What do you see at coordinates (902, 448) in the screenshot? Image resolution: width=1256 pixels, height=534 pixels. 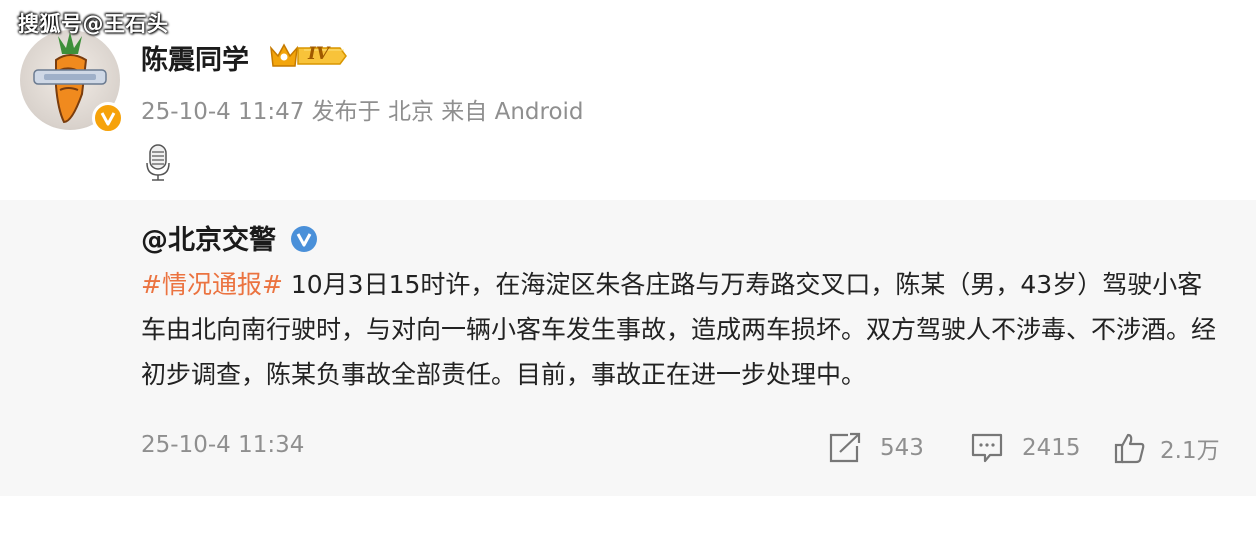 I see `repost-count: 543` at bounding box center [902, 448].